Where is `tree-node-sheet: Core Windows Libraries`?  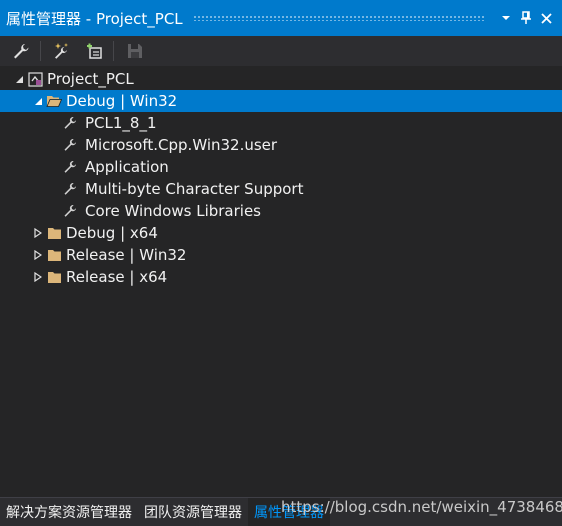
tree-node-sheet: Core Windows Libraries is located at coordinates (281, 211).